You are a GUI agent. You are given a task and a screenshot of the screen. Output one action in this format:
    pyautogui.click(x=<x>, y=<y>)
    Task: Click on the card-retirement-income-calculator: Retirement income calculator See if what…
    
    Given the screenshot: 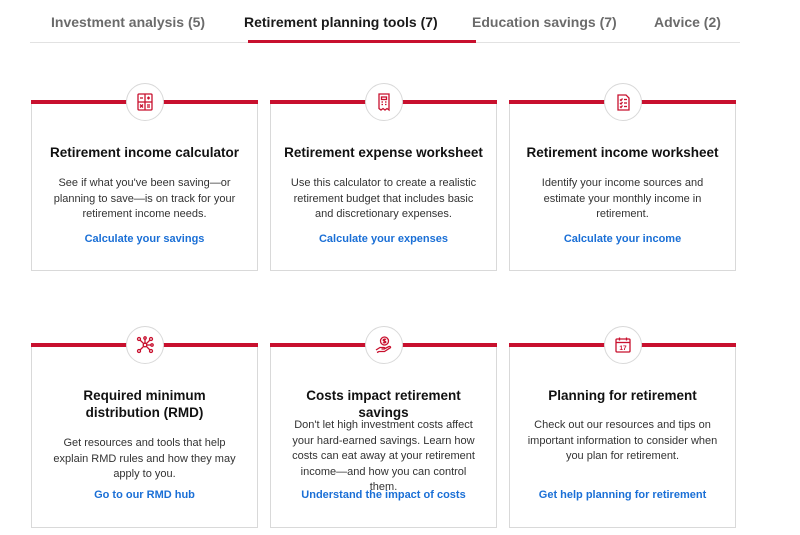 What is the action you would take?
    pyautogui.click(x=144, y=177)
    